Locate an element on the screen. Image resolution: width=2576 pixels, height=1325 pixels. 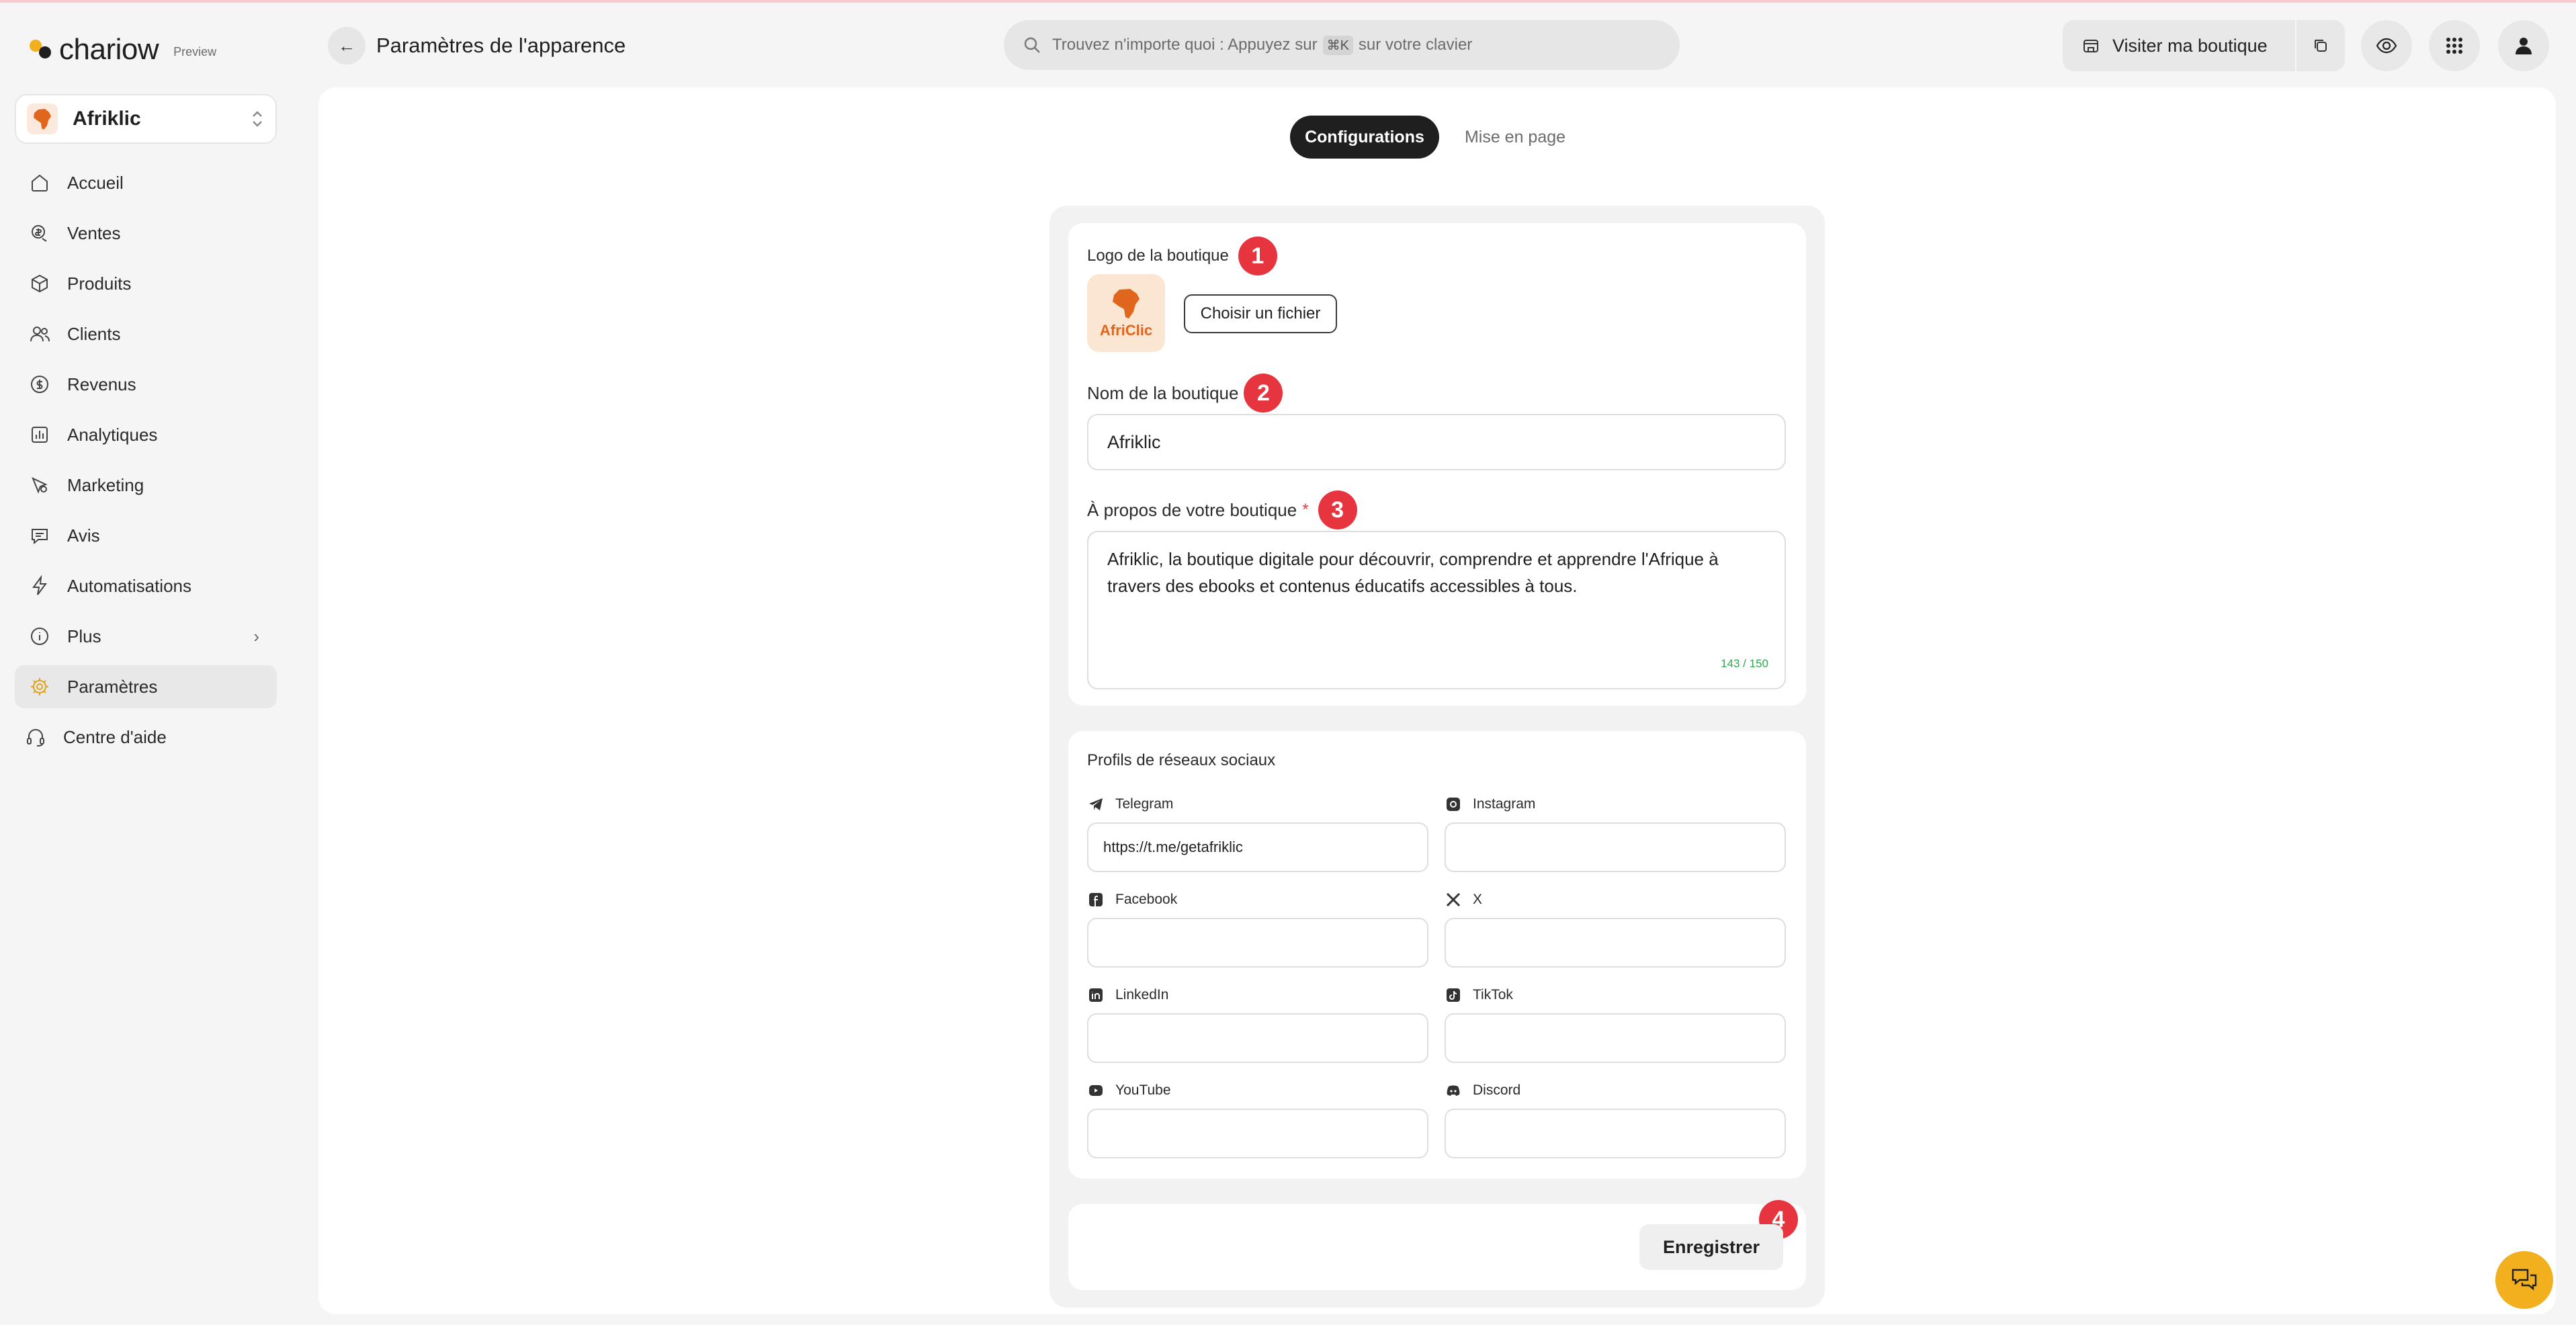
sidebar-item-label: Clients is located at coordinates (94, 333).